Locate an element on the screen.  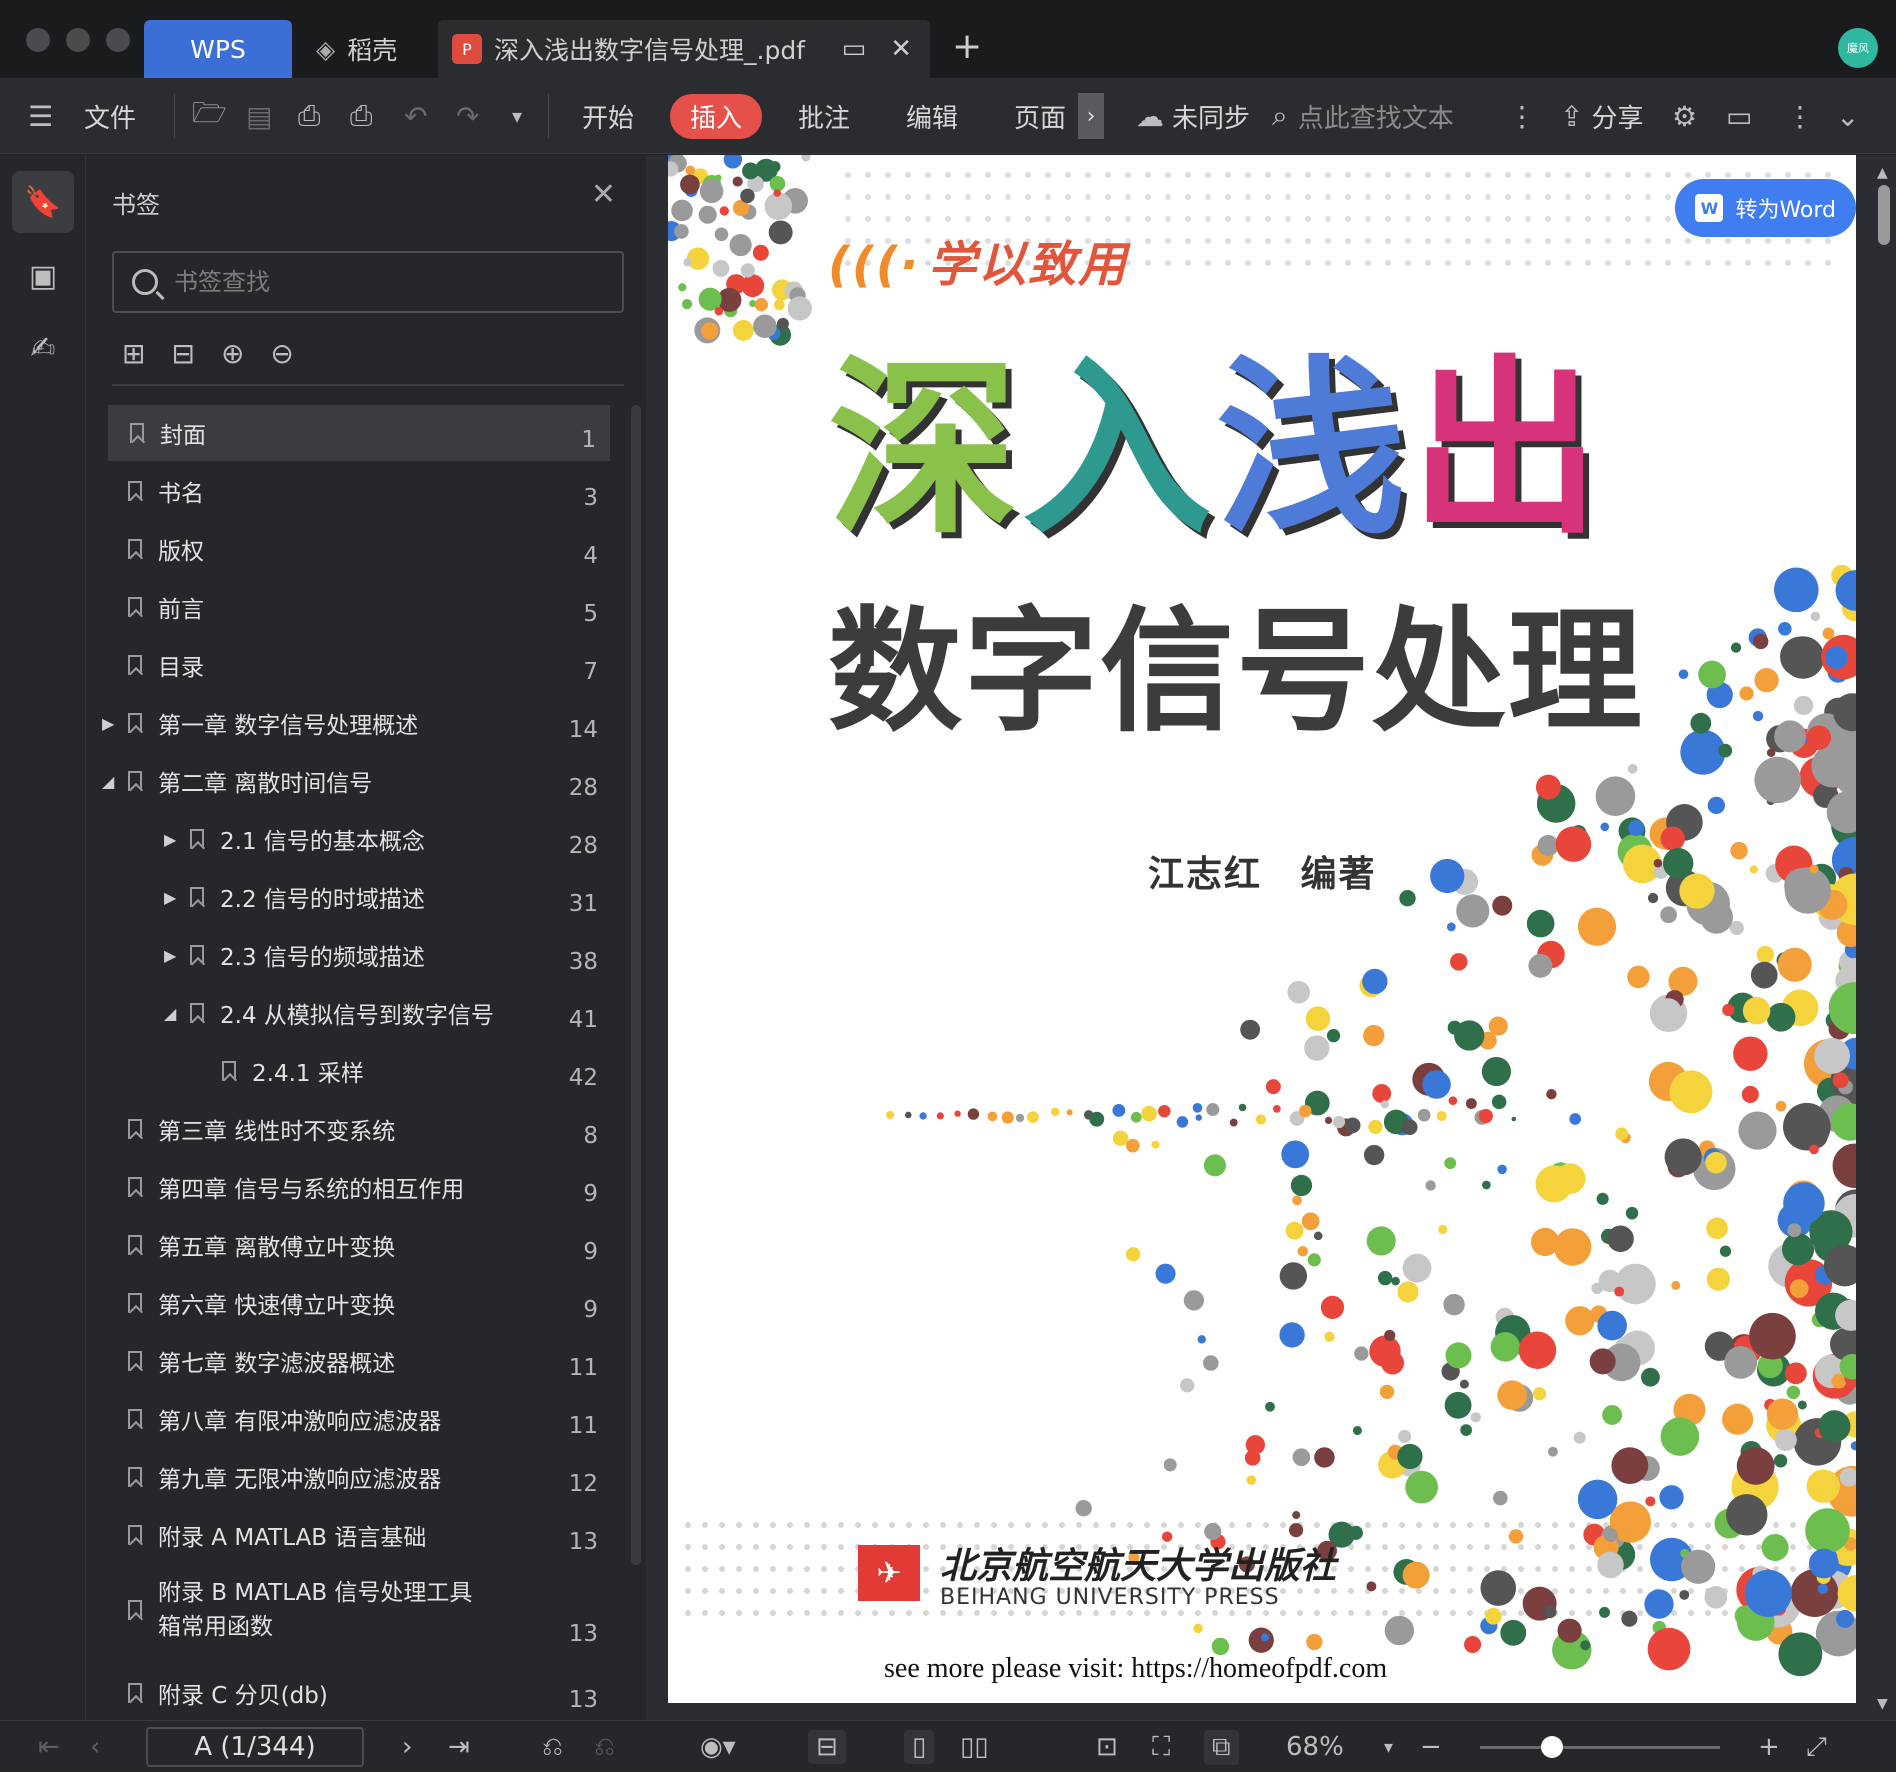
tab-insert: 插入 is located at coordinates (716, 116).